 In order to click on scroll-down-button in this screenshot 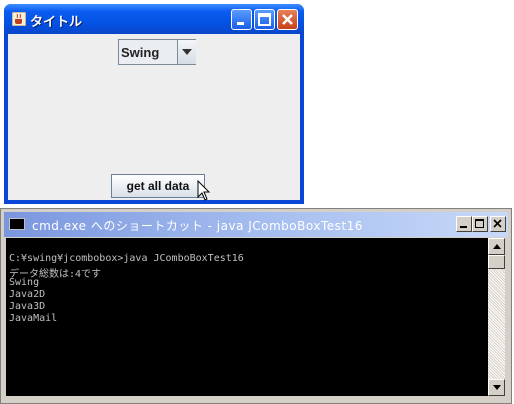, I will do `click(496, 387)`.